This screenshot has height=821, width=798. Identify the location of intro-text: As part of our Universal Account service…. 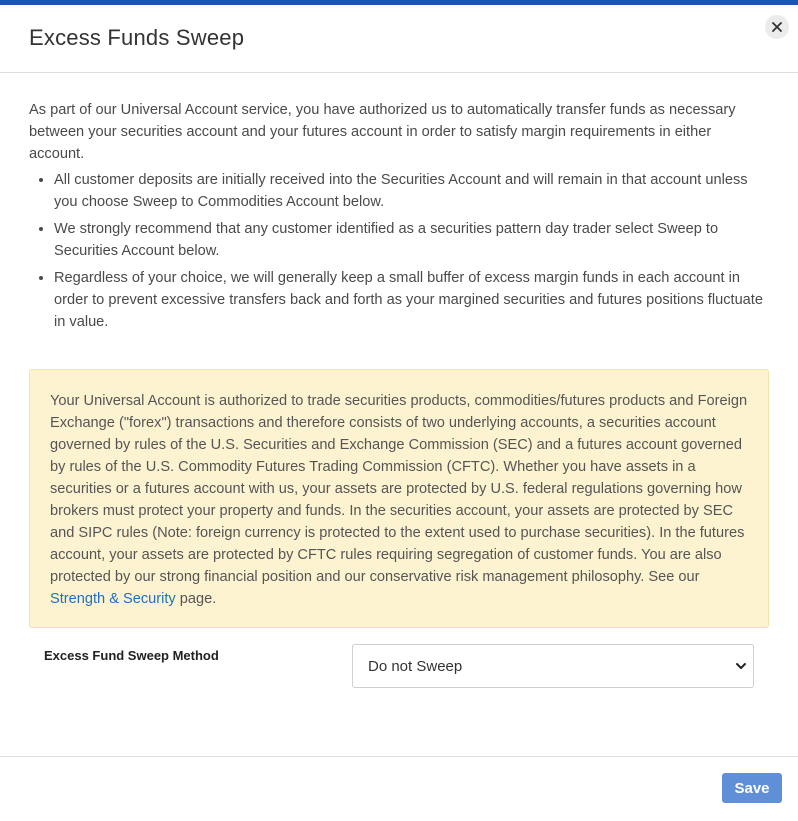
(382, 132).